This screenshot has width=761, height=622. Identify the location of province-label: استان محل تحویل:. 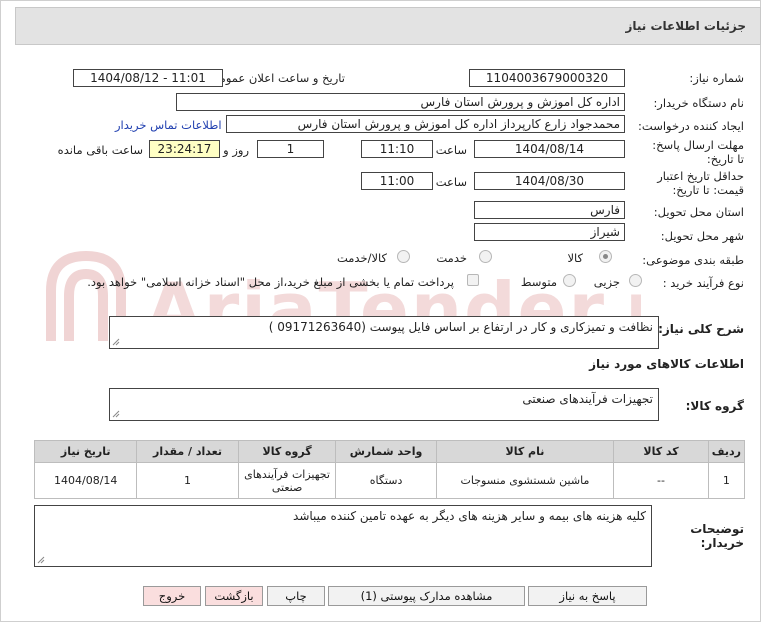
(698, 212).